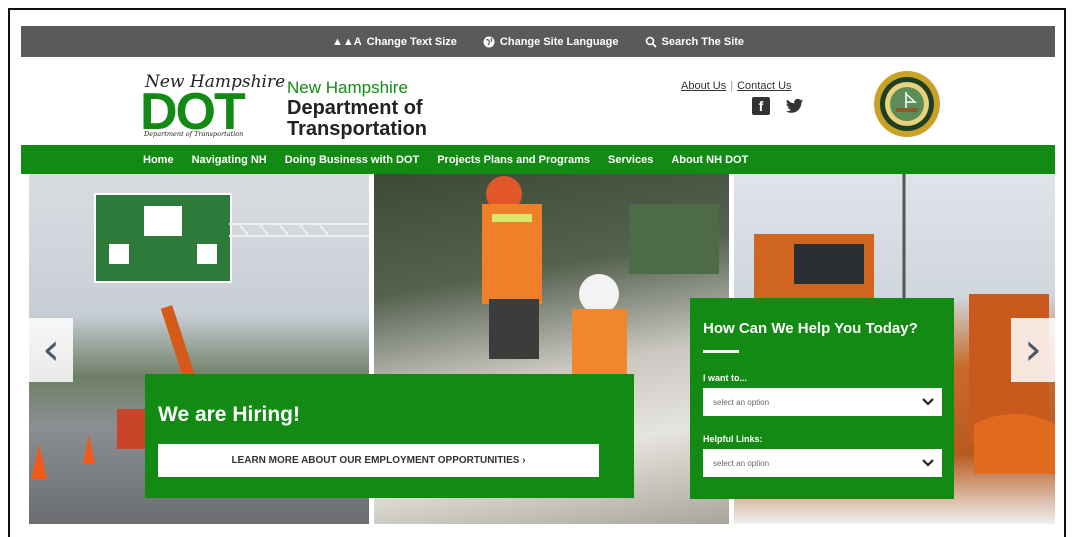 The image size is (1074, 537). Describe the element at coordinates (741, 463) in the screenshot. I see `helpful-links-value: select an option` at that location.